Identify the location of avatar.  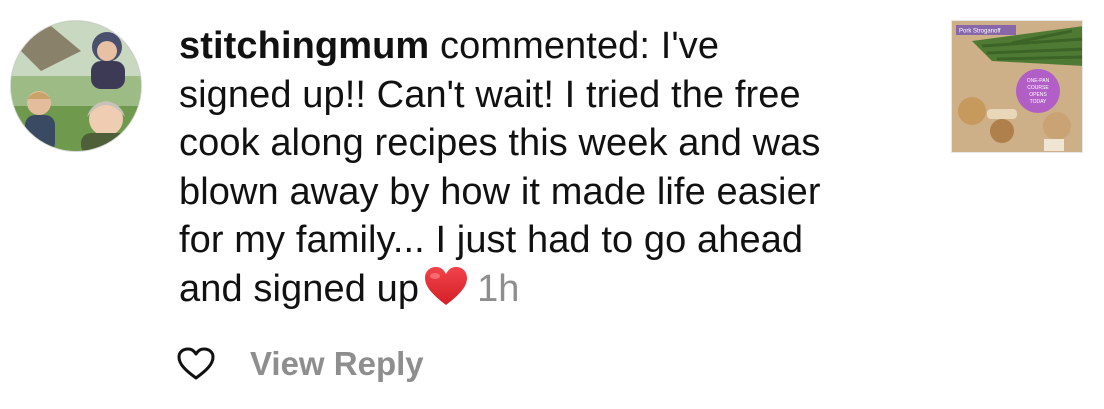
(76, 86).